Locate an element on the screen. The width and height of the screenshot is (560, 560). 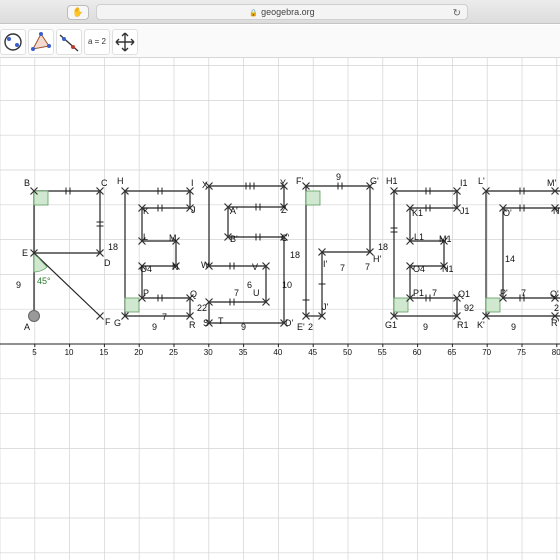
x-tick-label: 45 is located at coordinates (312, 352).